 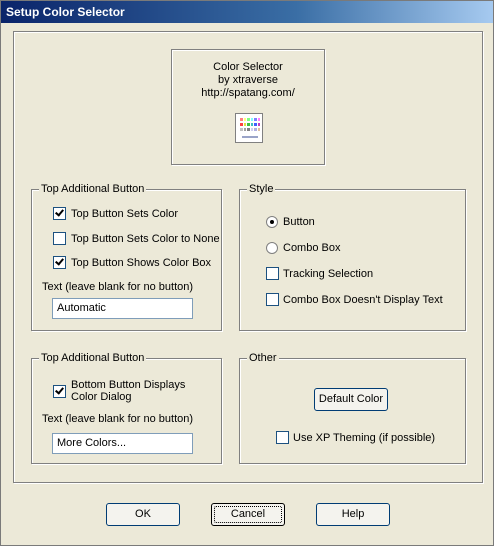 What do you see at coordinates (312, 248) in the screenshot?
I see `combo-style-label: Combo Box` at bounding box center [312, 248].